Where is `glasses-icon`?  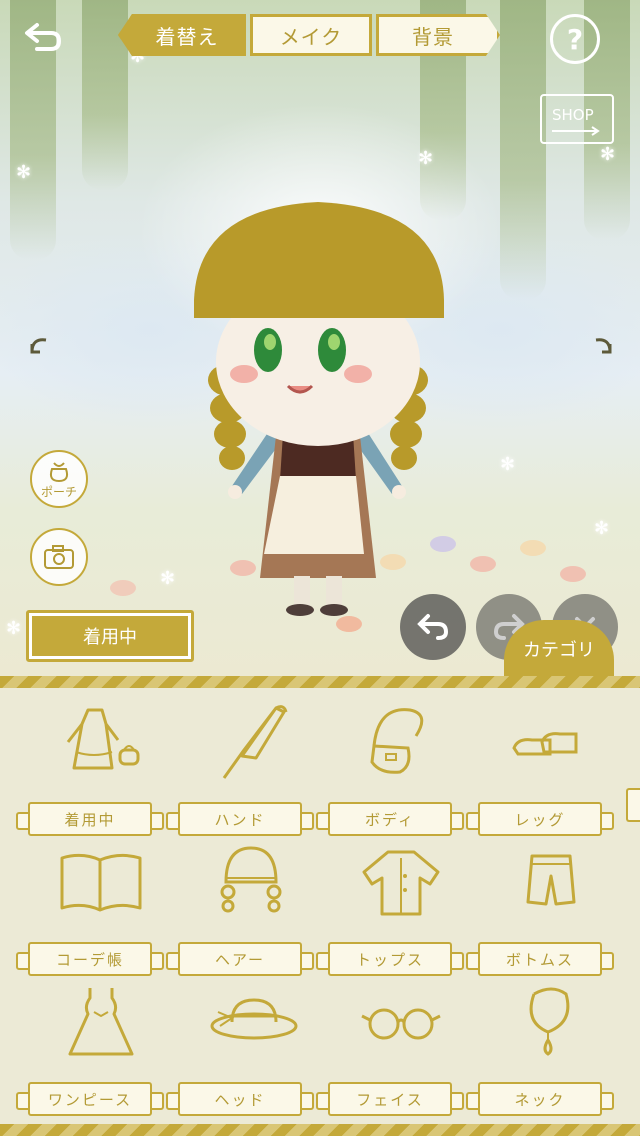 glasses-icon is located at coordinates (401, 1024).